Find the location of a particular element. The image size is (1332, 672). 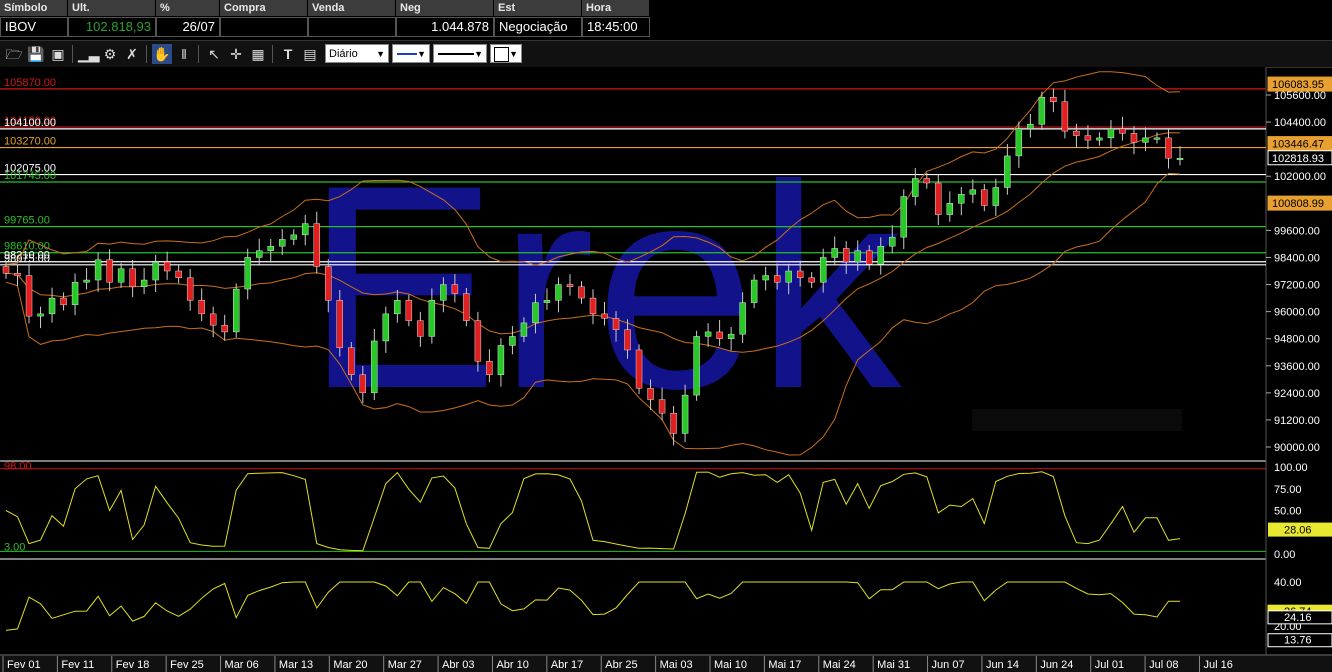

image-icon: ▣ is located at coordinates (58, 54).